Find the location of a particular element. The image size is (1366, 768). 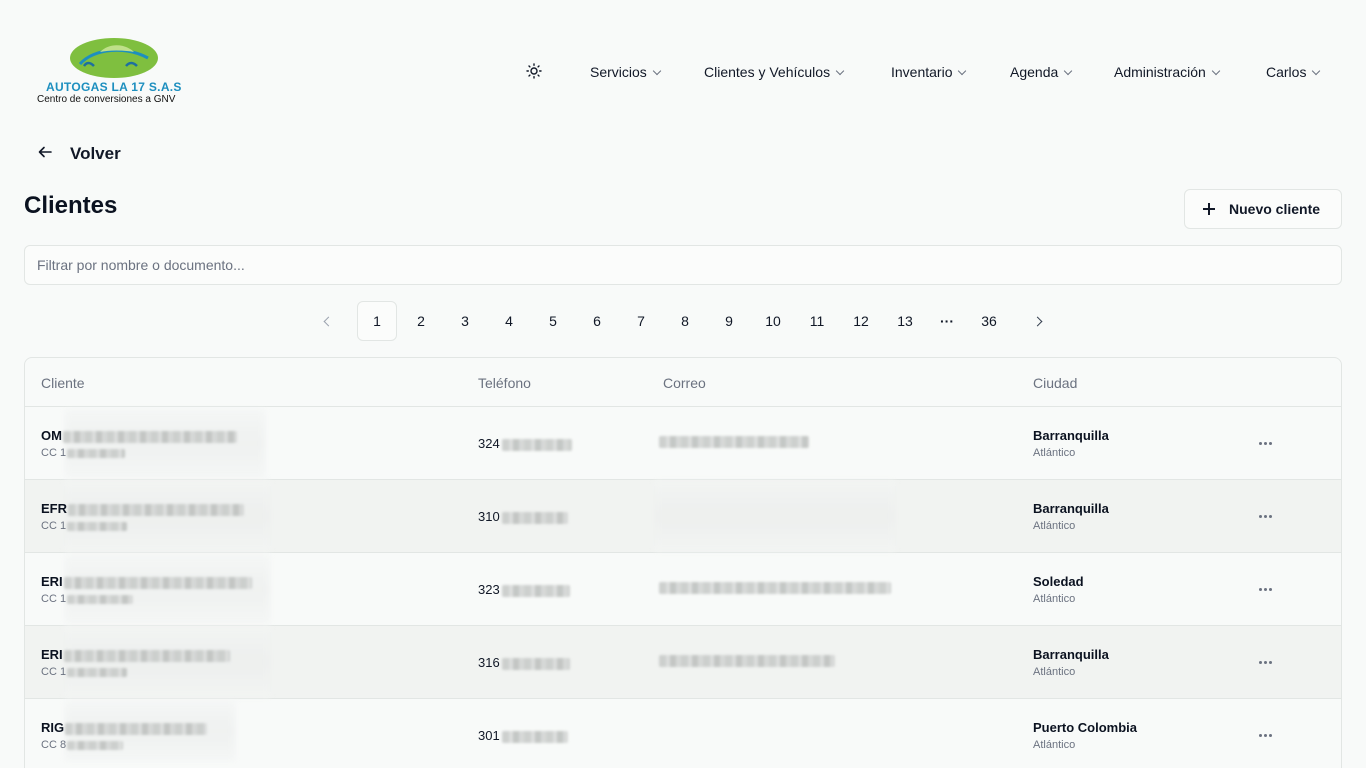

page-button: 13 is located at coordinates (905, 321).